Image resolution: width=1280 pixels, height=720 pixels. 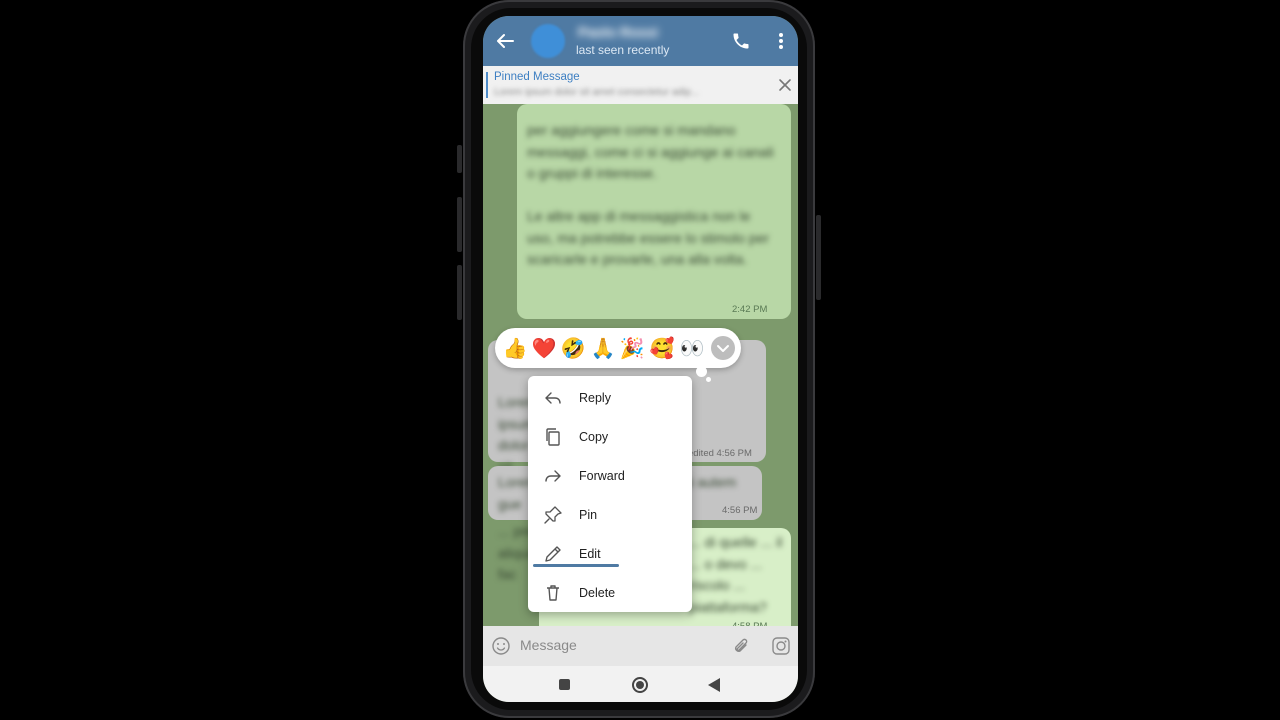 What do you see at coordinates (623, 50) in the screenshot?
I see `contact-status: last seen recently` at bounding box center [623, 50].